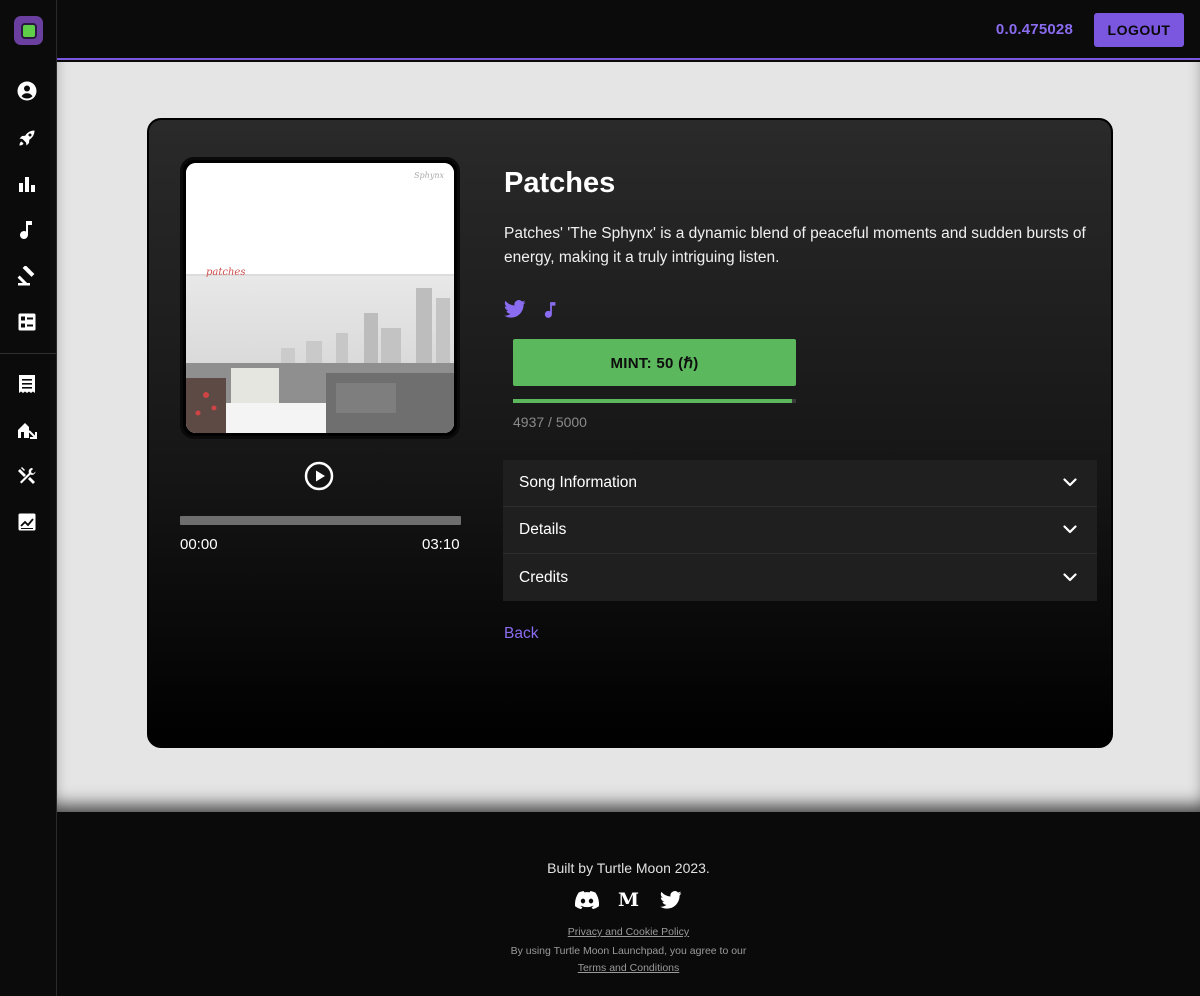 Image resolution: width=1200 pixels, height=996 pixels. I want to click on medium-icon: M, so click(629, 900).